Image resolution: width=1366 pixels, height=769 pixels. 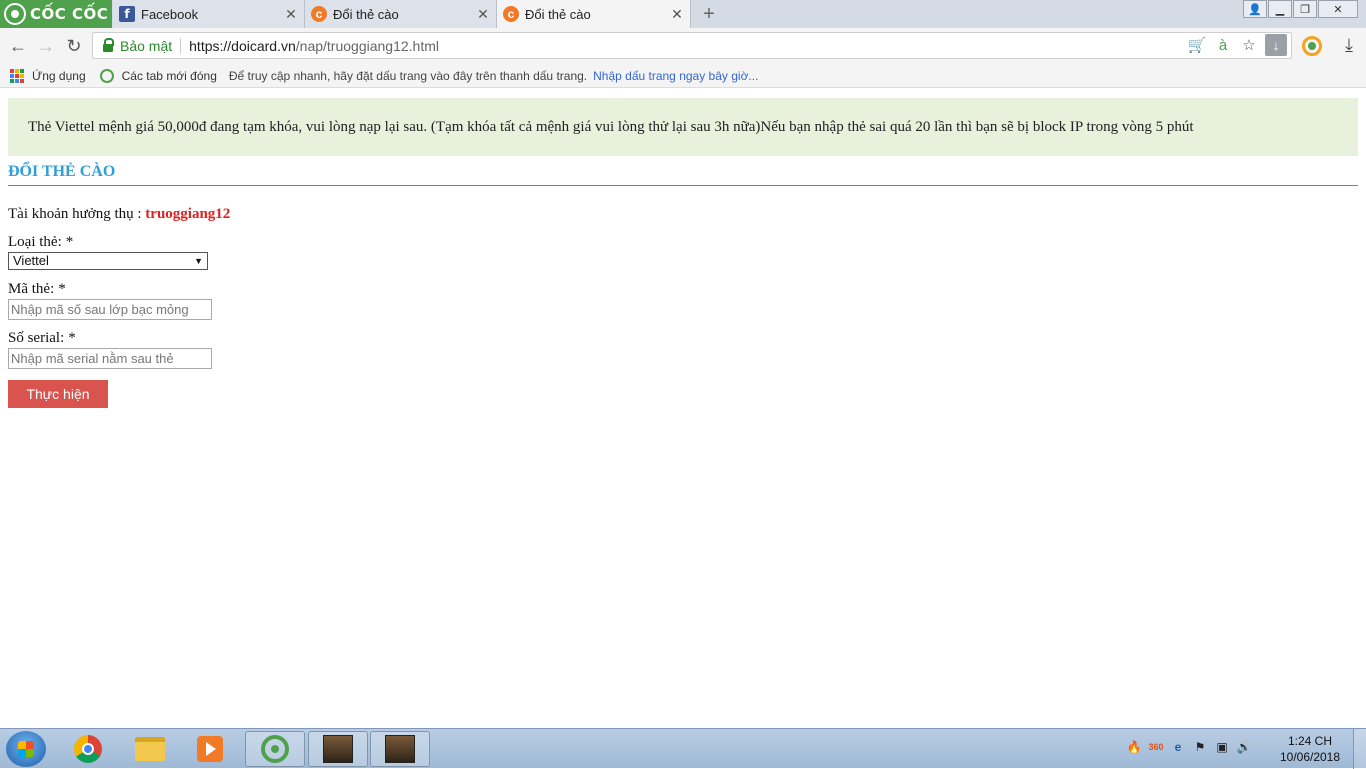 I want to click on security-360-icon: 360, so click(x=1156, y=747).